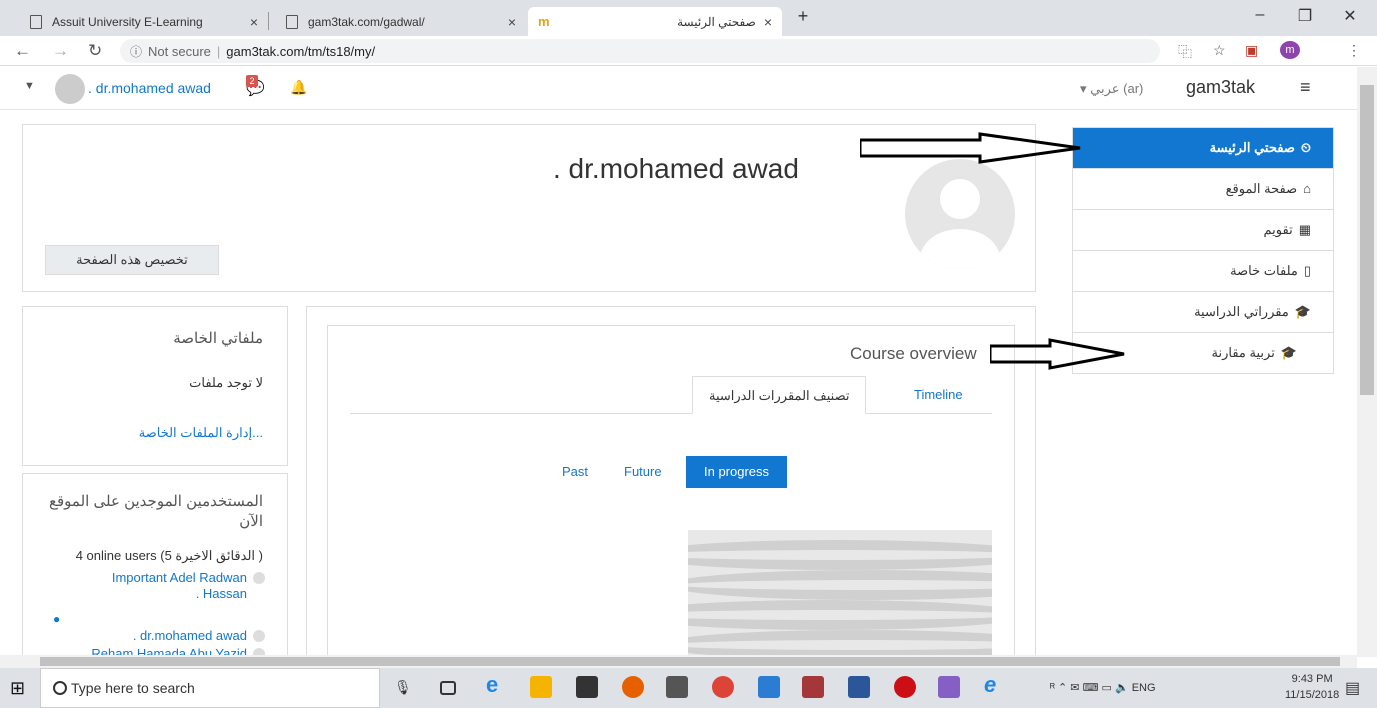  What do you see at coordinates (779, 395) in the screenshot?
I see `tab-courses: تصنيف المقررات الدراسية` at bounding box center [779, 395].